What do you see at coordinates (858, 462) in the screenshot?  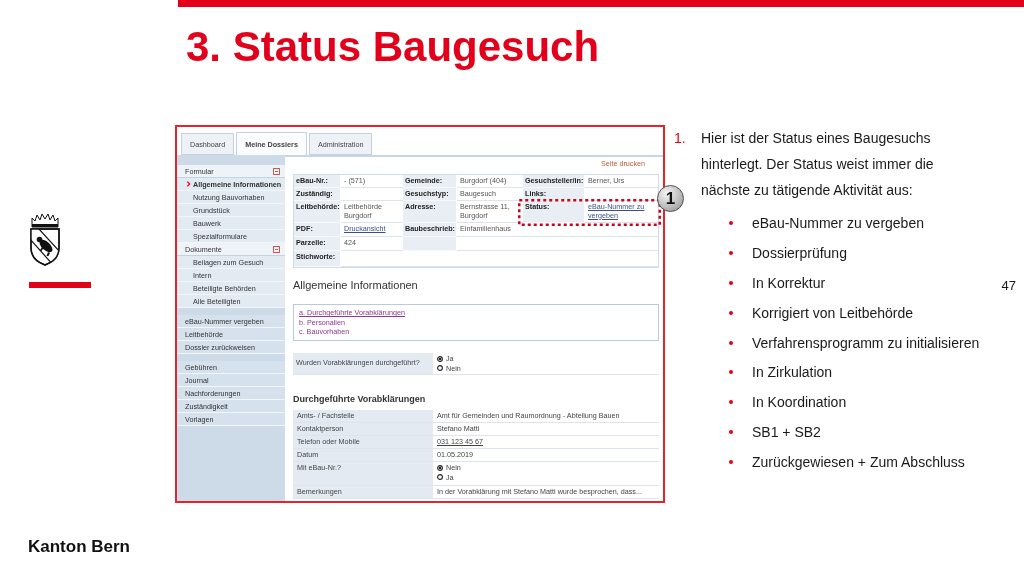 I see `bullet-text: Zurückgewiesen + Zum Abschluss` at bounding box center [858, 462].